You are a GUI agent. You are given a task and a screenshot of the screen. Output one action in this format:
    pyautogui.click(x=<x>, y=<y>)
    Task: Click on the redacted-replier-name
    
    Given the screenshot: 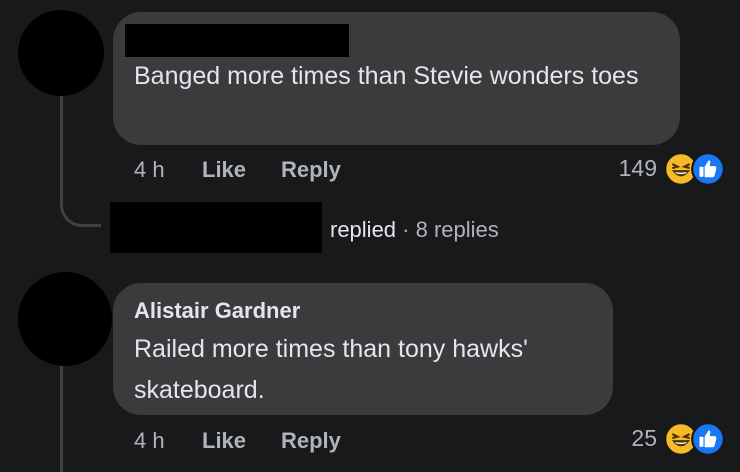 What is the action you would take?
    pyautogui.click(x=216, y=227)
    